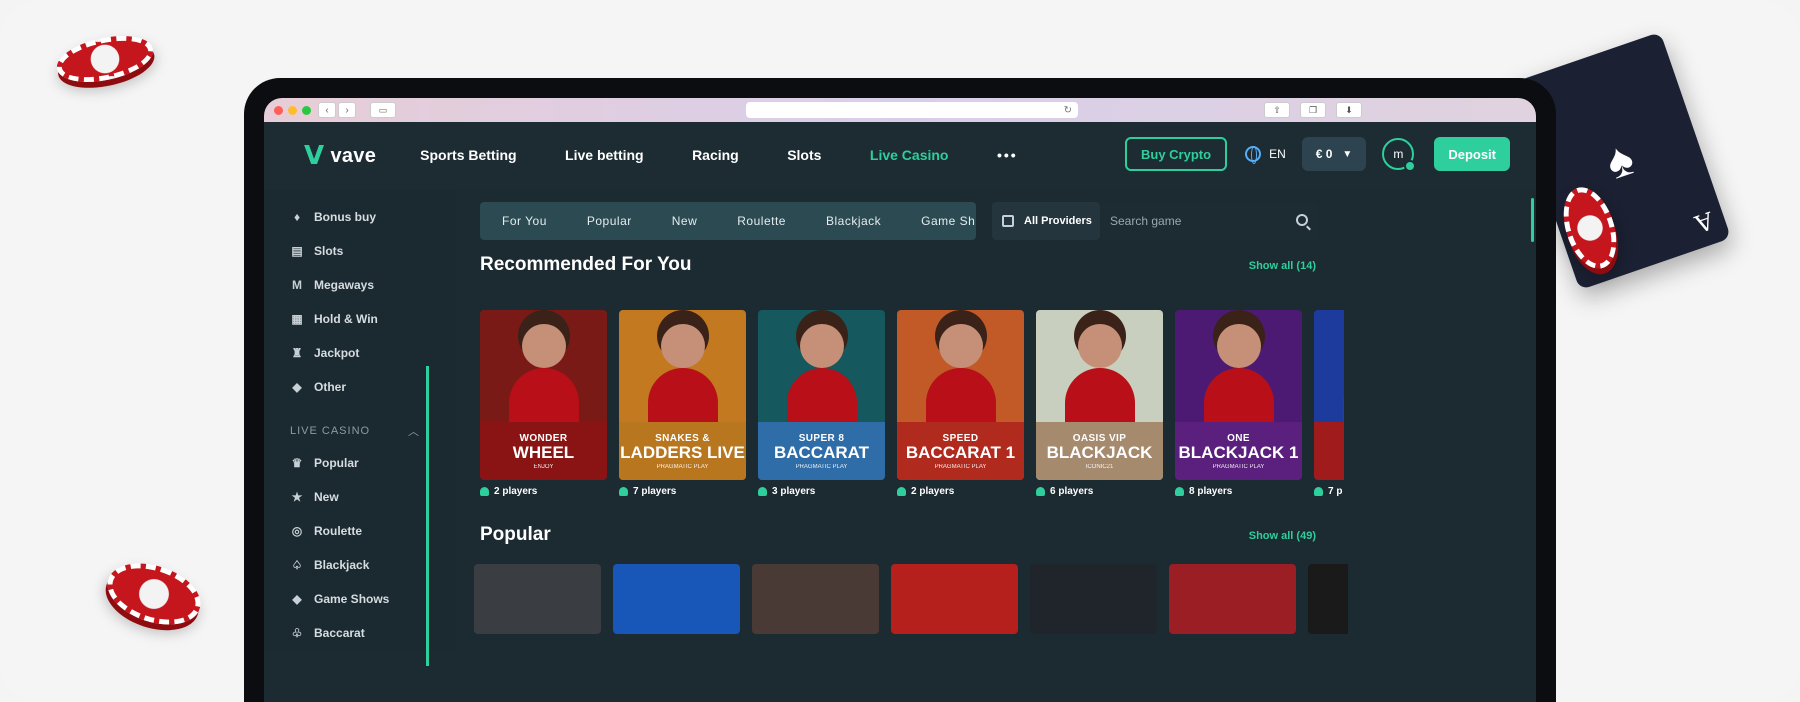  I want to click on game-card: SPEED BACCARAT 1 PRAGMATIC PLAY 2 players, so click(960, 403).